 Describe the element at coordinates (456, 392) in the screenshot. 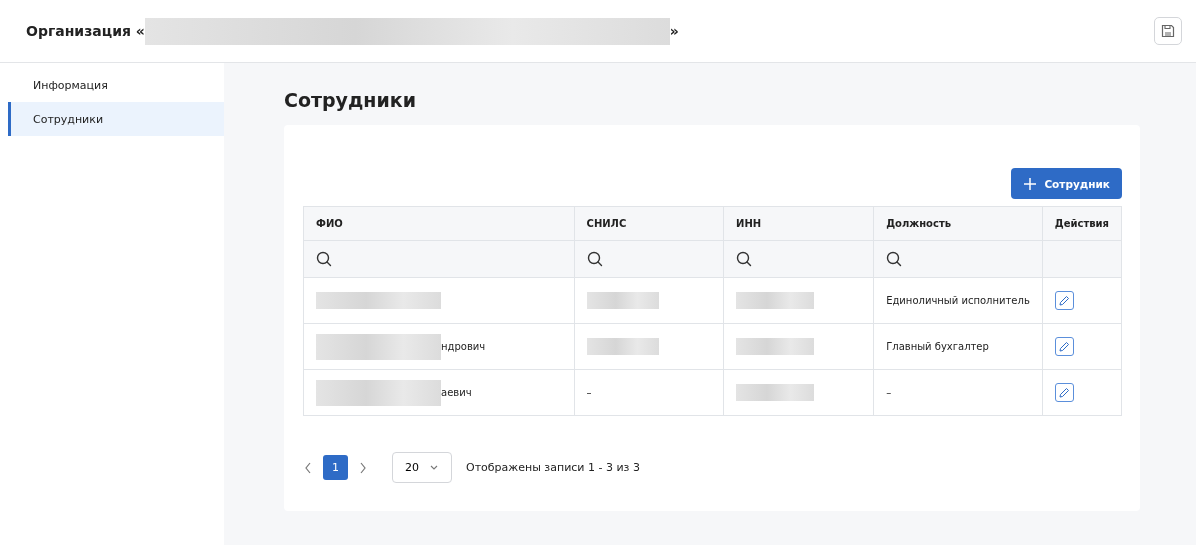

I see `table-cell-text: аевич` at that location.